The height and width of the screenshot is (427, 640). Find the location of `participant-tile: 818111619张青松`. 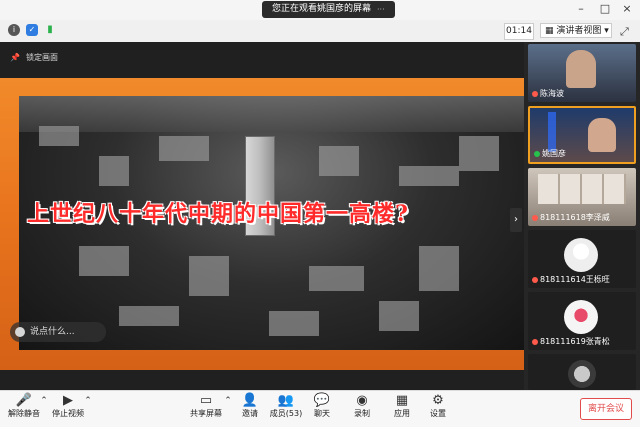

participant-tile: 818111619张青松 is located at coordinates (582, 321).